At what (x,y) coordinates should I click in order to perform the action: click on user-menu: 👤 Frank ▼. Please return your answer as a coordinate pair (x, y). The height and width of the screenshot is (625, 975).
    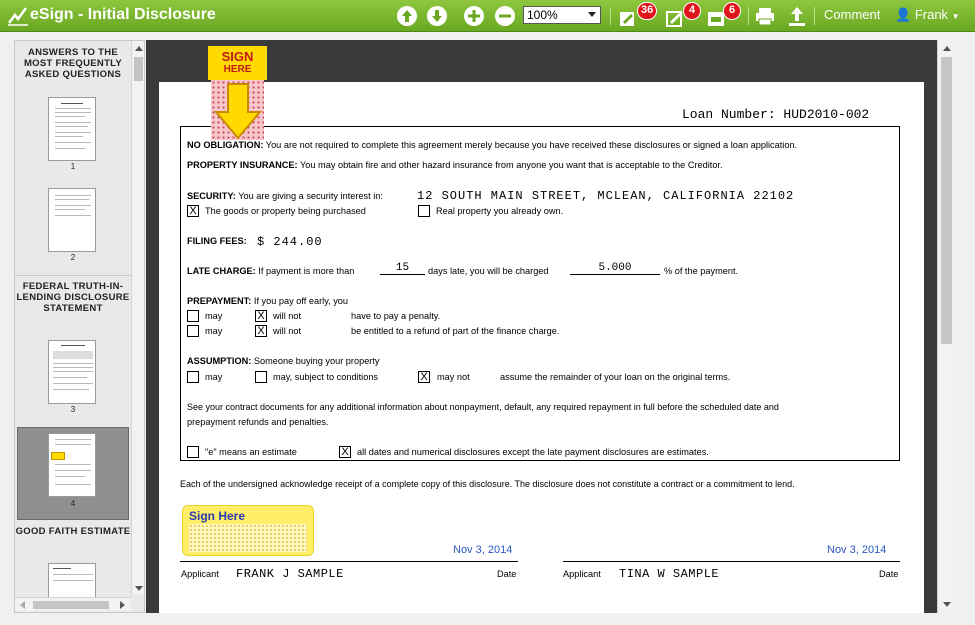
    Looking at the image, I should click on (927, 15).